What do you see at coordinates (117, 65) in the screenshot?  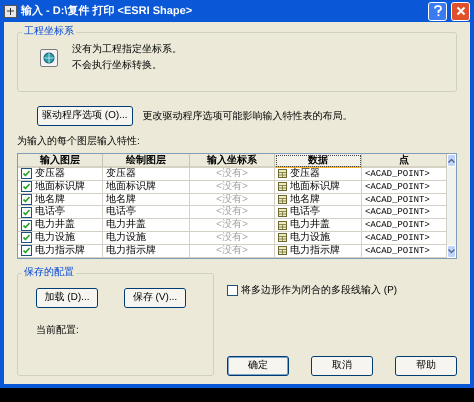 I see `info-text: 不会执行坐标转换。` at bounding box center [117, 65].